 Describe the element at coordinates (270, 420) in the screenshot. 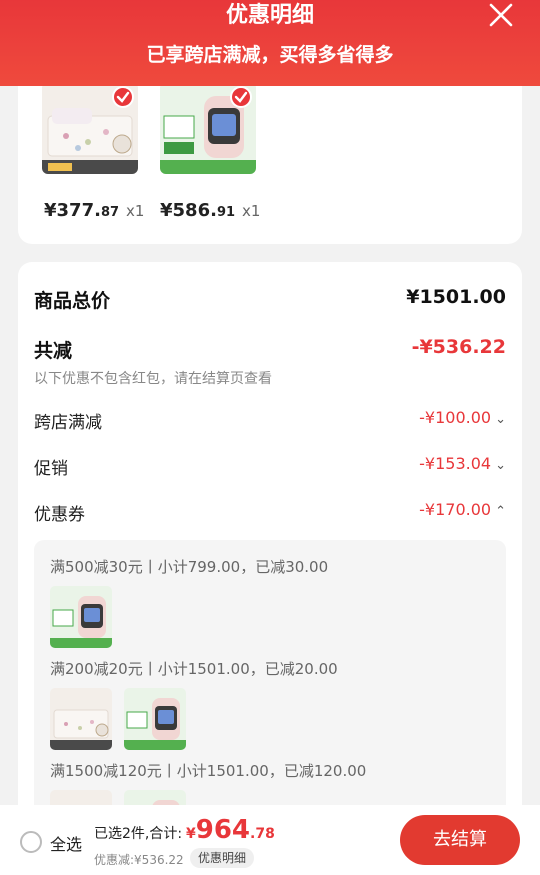

I see `discount-item-cross-store: 跨店满减 -¥100.00 ⌄` at that location.